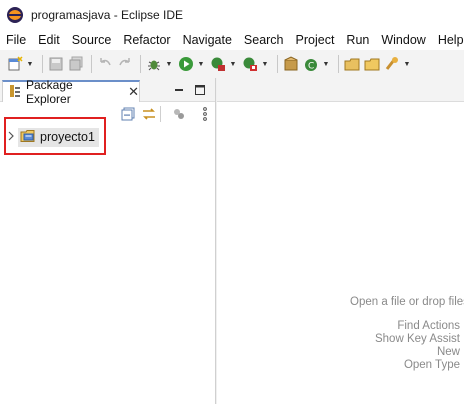 Image resolution: width=464 pixels, height=404 pixels. I want to click on title-bar: programasjava - Eclipse IDE, so click(232, 15).